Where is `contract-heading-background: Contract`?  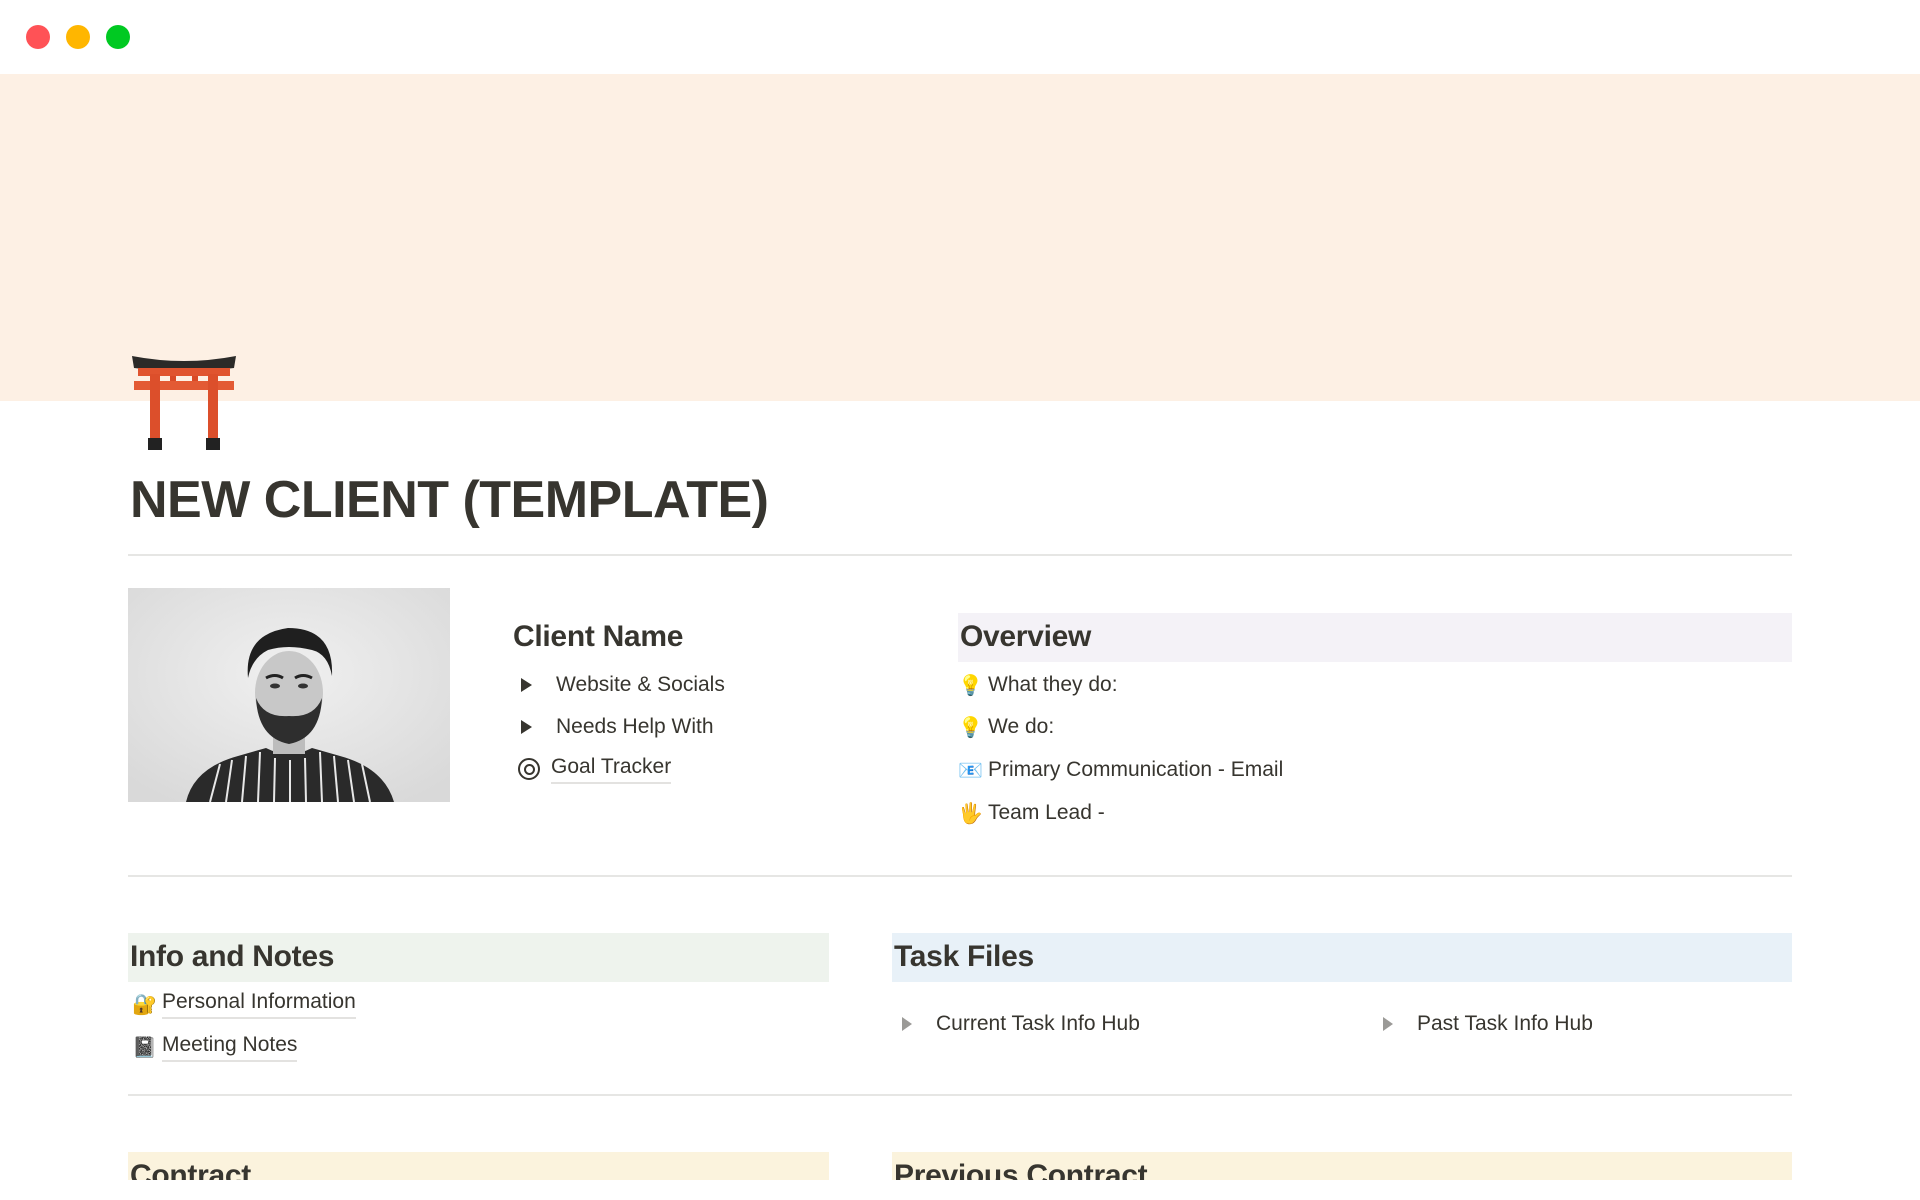
contract-heading-background: Contract is located at coordinates (478, 1166).